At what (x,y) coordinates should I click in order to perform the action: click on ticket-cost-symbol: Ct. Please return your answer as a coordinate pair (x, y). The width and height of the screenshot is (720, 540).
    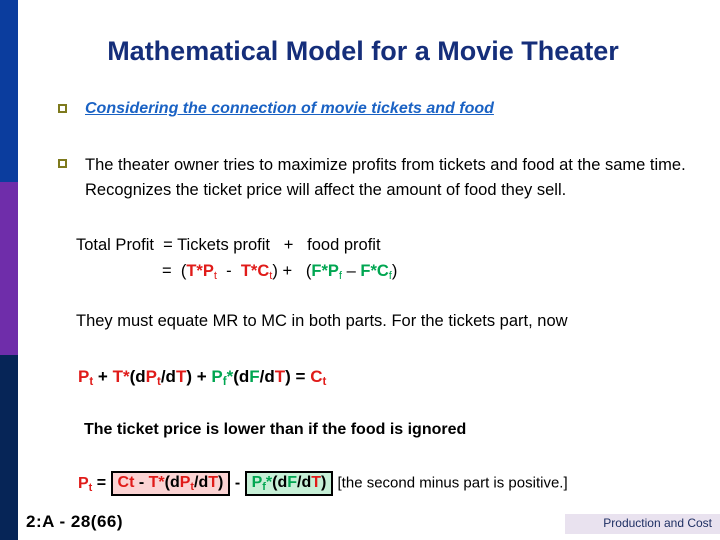
    Looking at the image, I should click on (318, 378).